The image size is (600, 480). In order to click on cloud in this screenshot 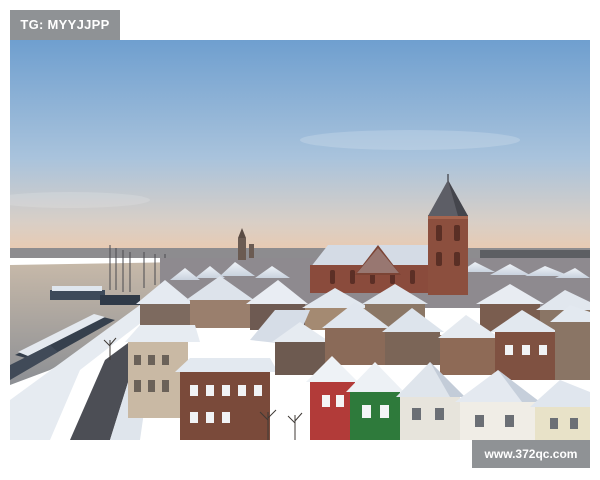, I will do `click(410, 140)`.